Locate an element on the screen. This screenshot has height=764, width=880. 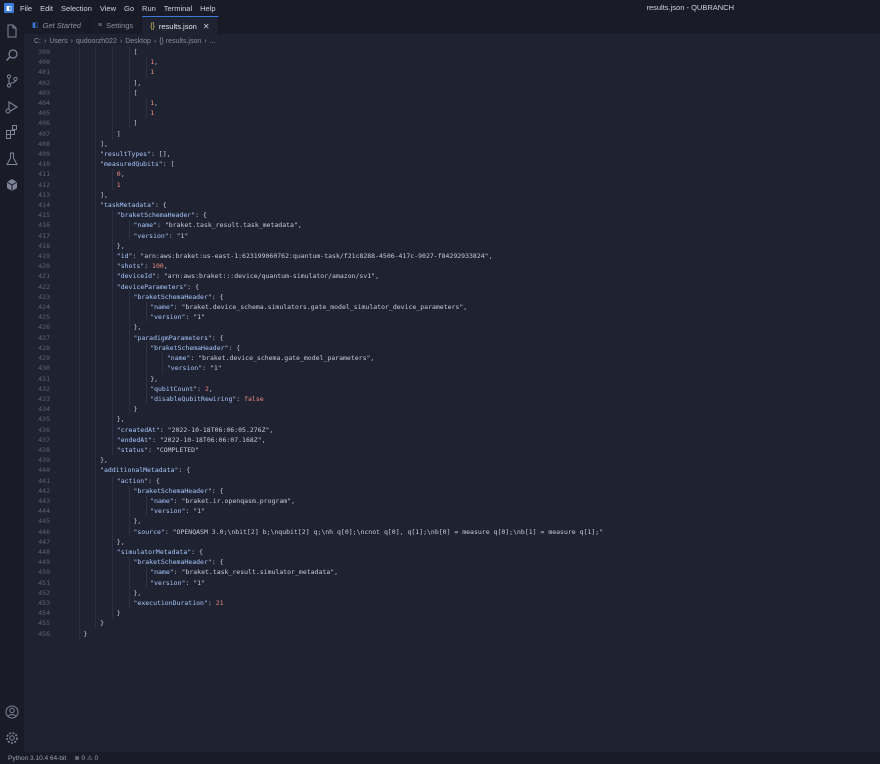
menu-view: View is located at coordinates (108, 8).